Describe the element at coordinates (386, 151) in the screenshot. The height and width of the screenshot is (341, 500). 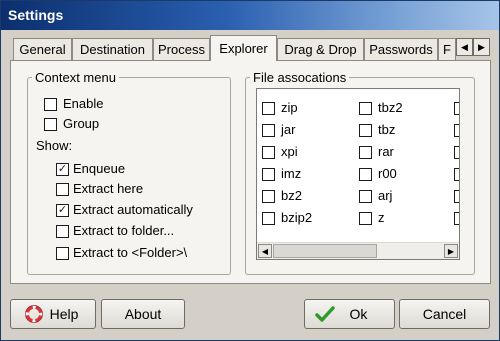
I see `assoc-rar-label: rar` at that location.